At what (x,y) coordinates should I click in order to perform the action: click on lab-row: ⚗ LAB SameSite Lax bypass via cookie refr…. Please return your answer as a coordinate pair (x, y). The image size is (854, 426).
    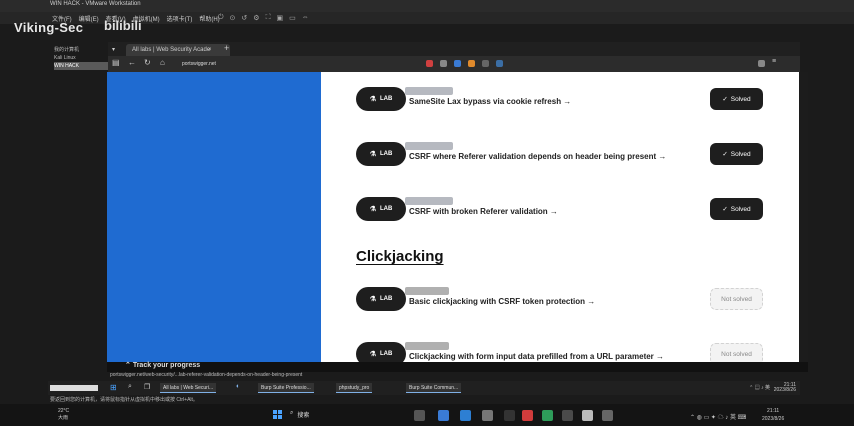
    Looking at the image, I should click on (560, 99).